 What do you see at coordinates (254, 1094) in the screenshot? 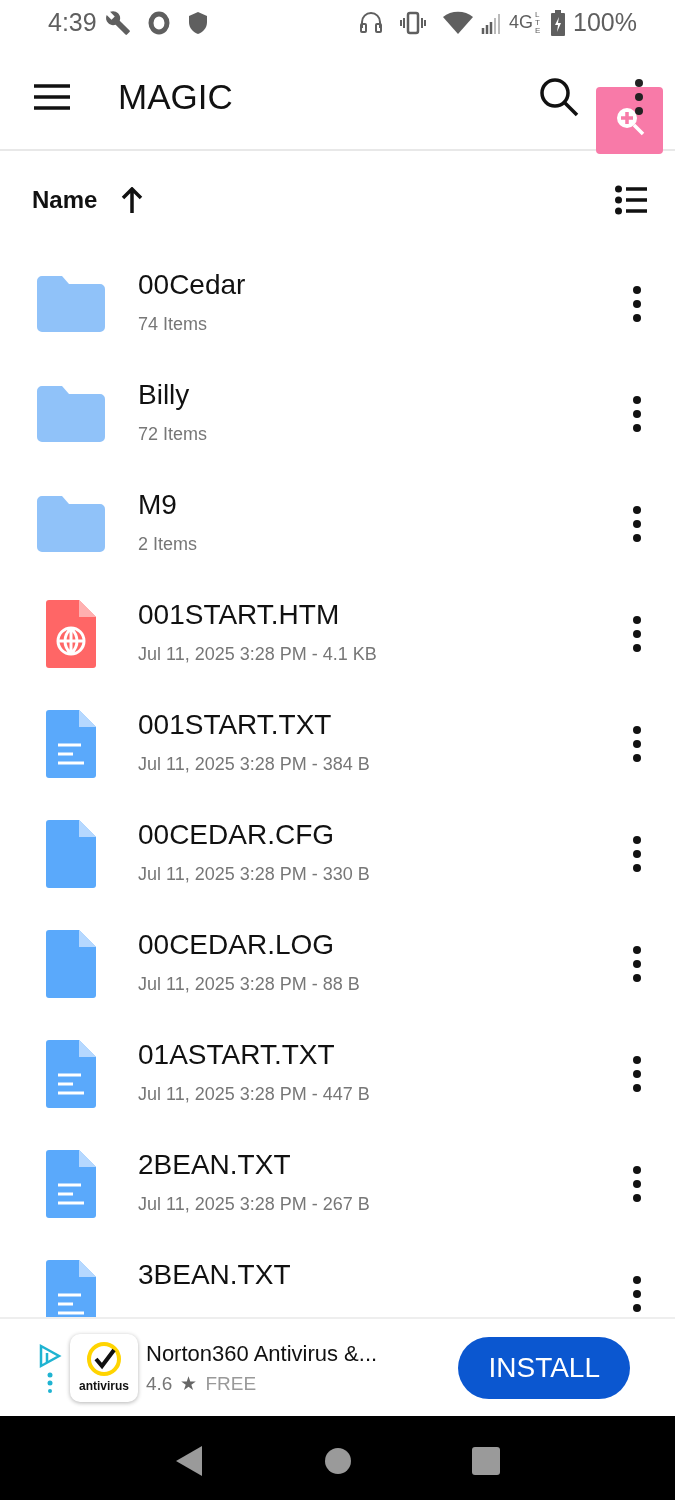
I see `file-detail: Jul 11, 2025 3:28 PM - 447 B` at bounding box center [254, 1094].